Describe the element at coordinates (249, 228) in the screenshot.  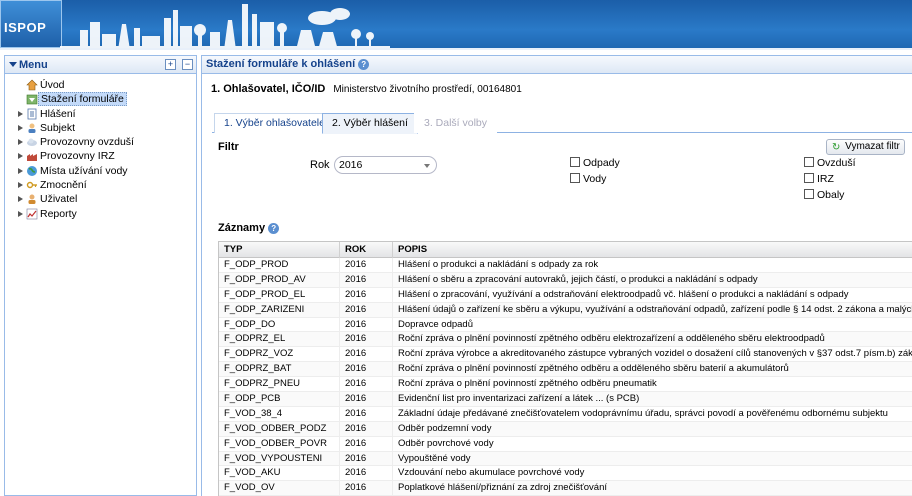
I see `records-title: Záznamy ?` at that location.